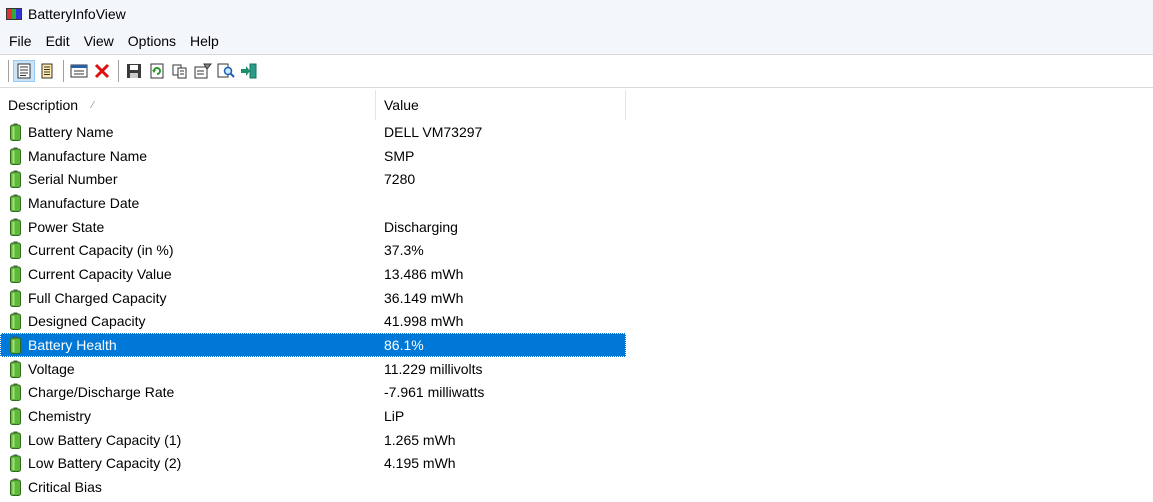 Image resolution: width=1153 pixels, height=502 pixels. What do you see at coordinates (399, 155) in the screenshot?
I see `row-value: SMP` at bounding box center [399, 155].